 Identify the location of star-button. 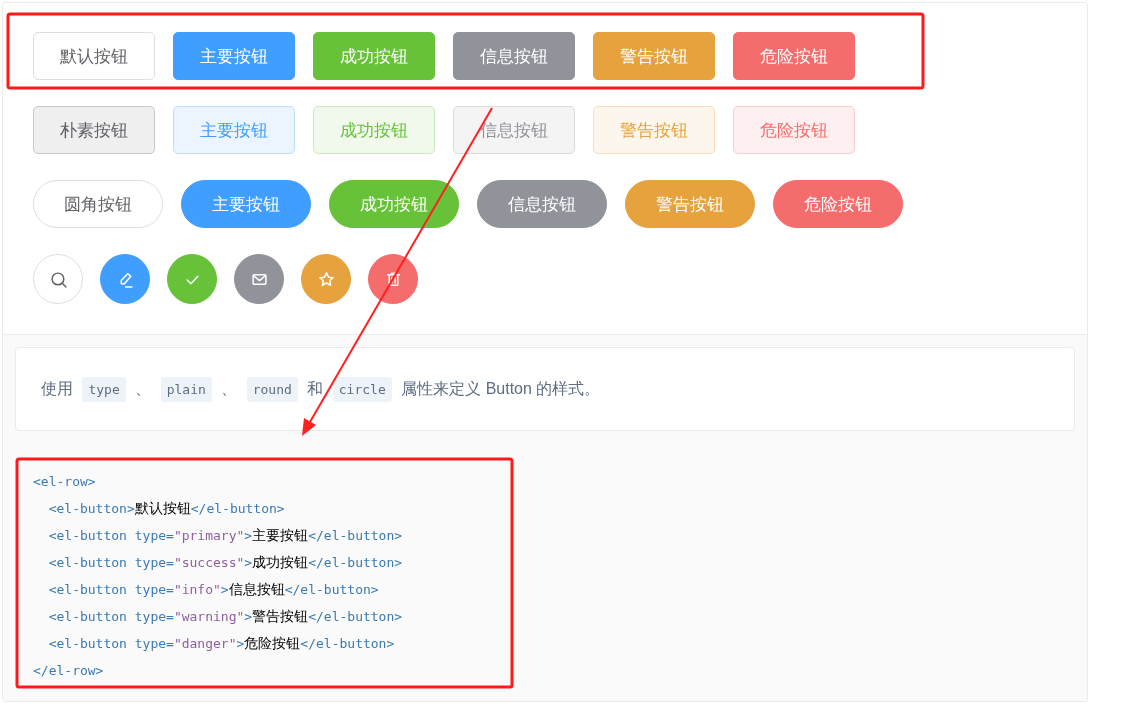
(326, 279).